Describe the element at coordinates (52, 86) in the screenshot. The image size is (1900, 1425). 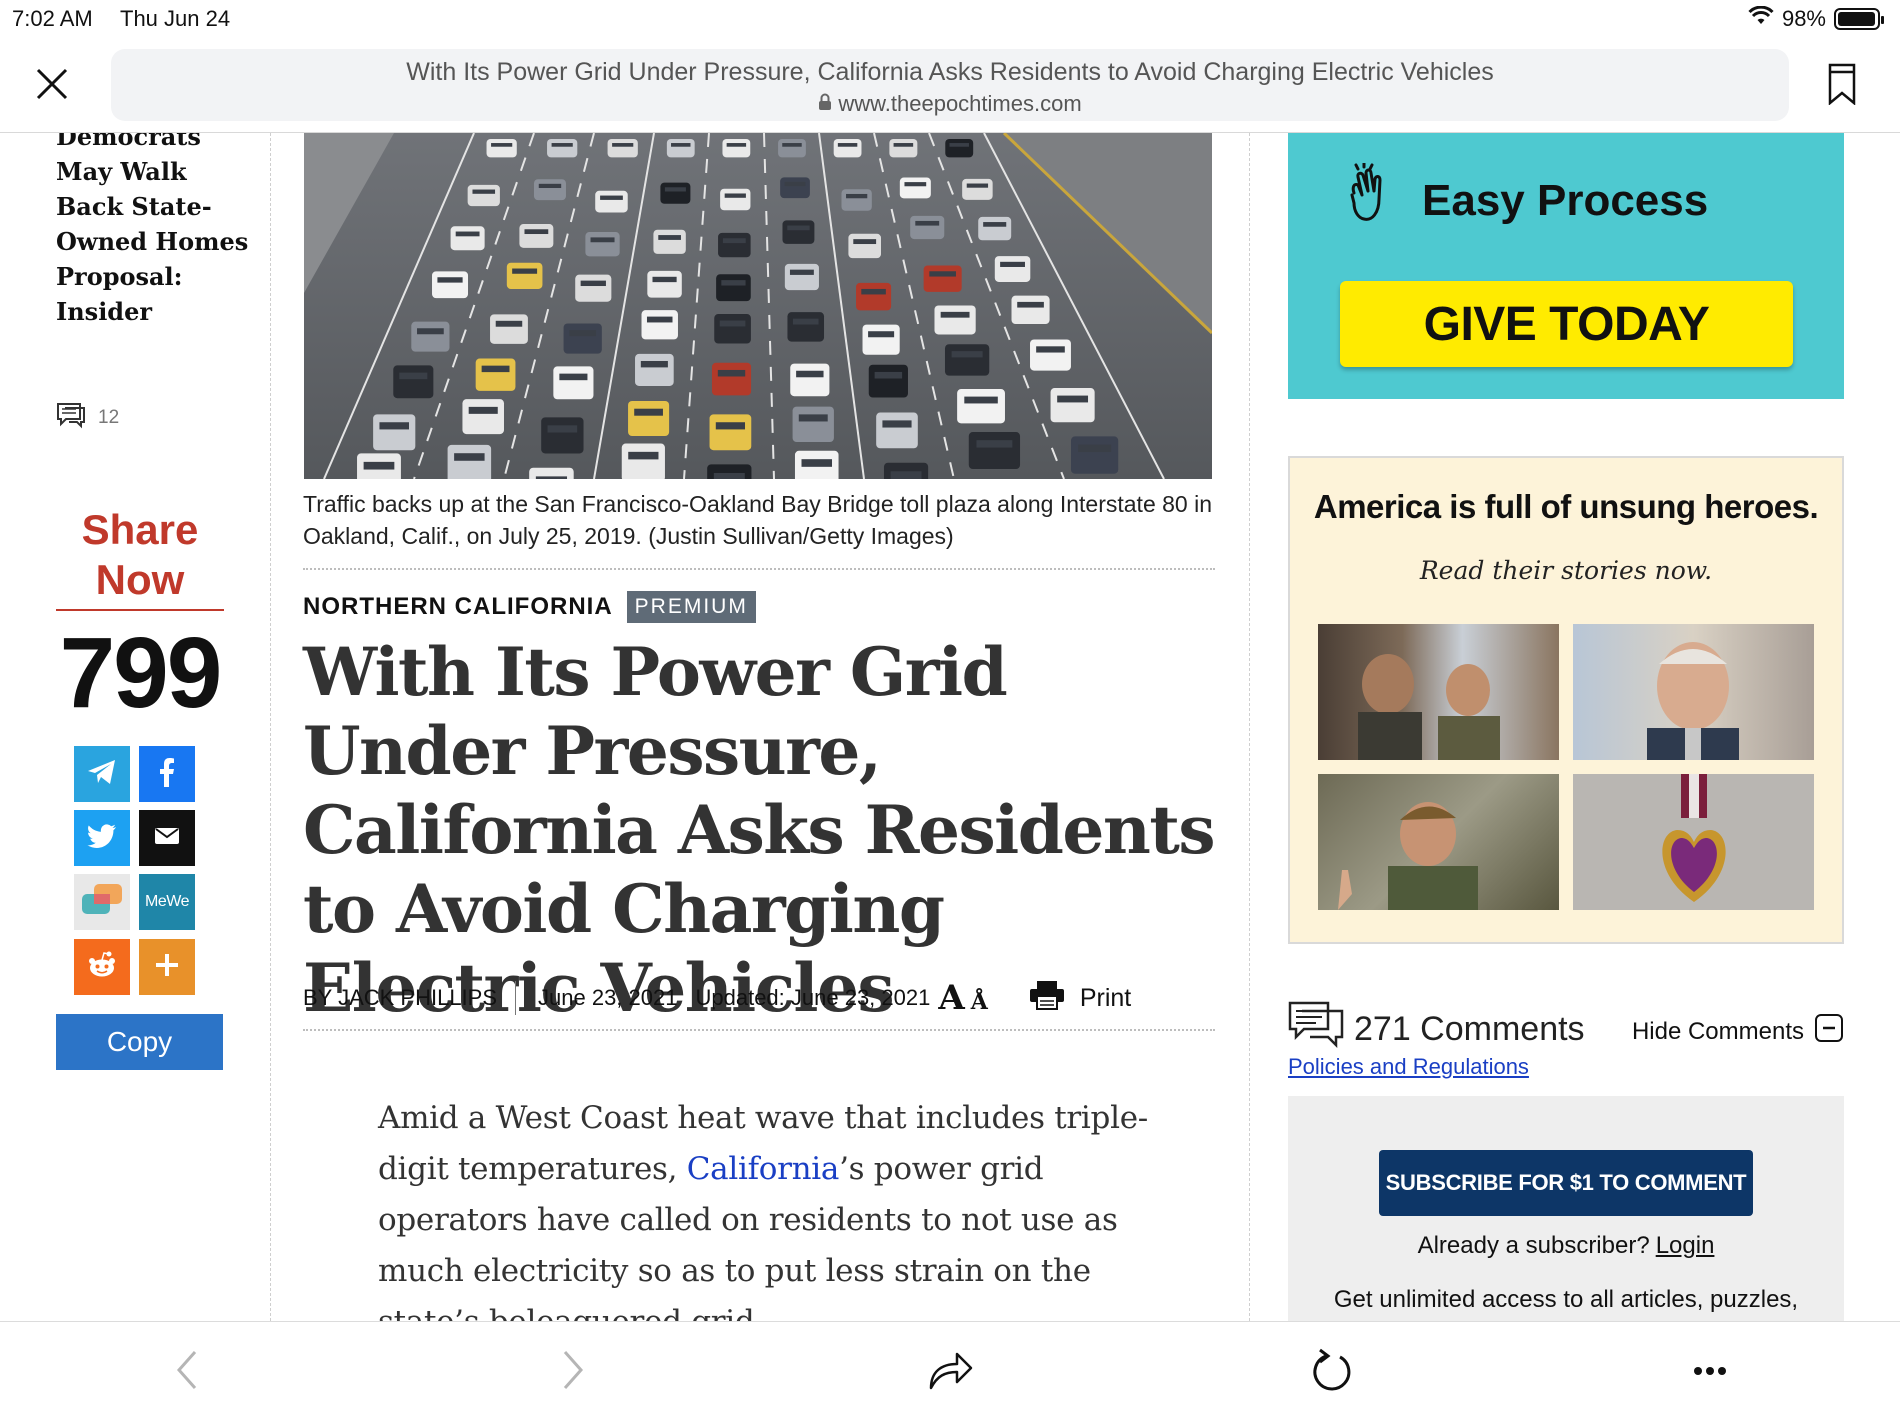
I see `close-button` at that location.